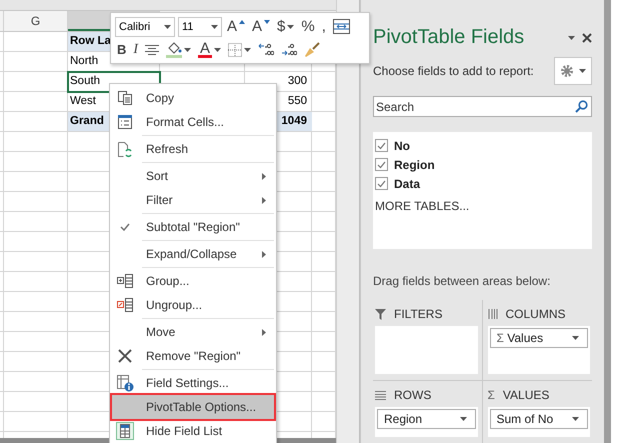  Describe the element at coordinates (418, 314) in the screenshot. I see `area-title: FILTERS` at that location.